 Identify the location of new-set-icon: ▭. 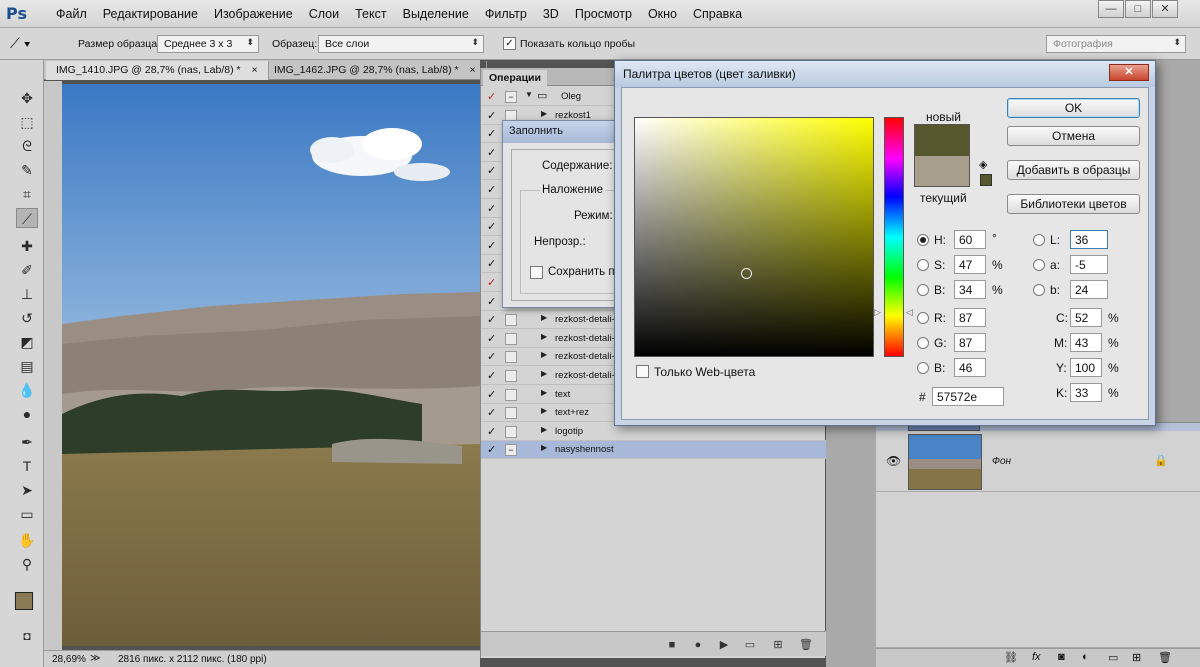
(750, 645).